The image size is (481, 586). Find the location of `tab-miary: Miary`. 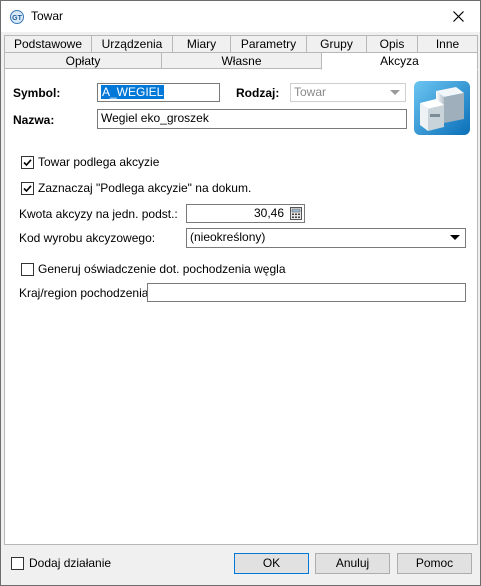

tab-miary: Miary is located at coordinates (201, 44).